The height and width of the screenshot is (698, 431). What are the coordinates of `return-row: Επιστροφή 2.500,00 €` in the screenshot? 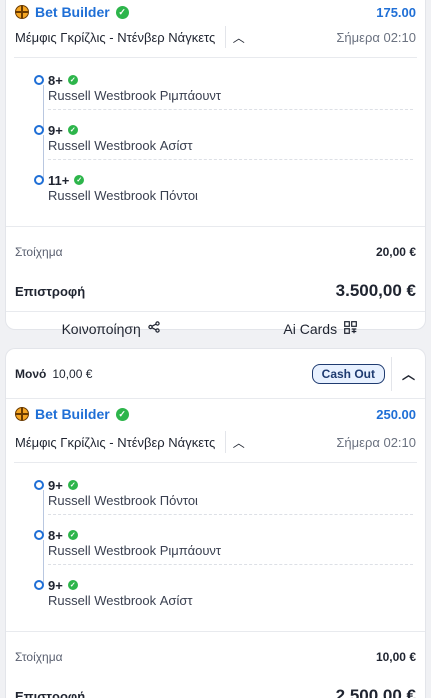 It's located at (215, 687).